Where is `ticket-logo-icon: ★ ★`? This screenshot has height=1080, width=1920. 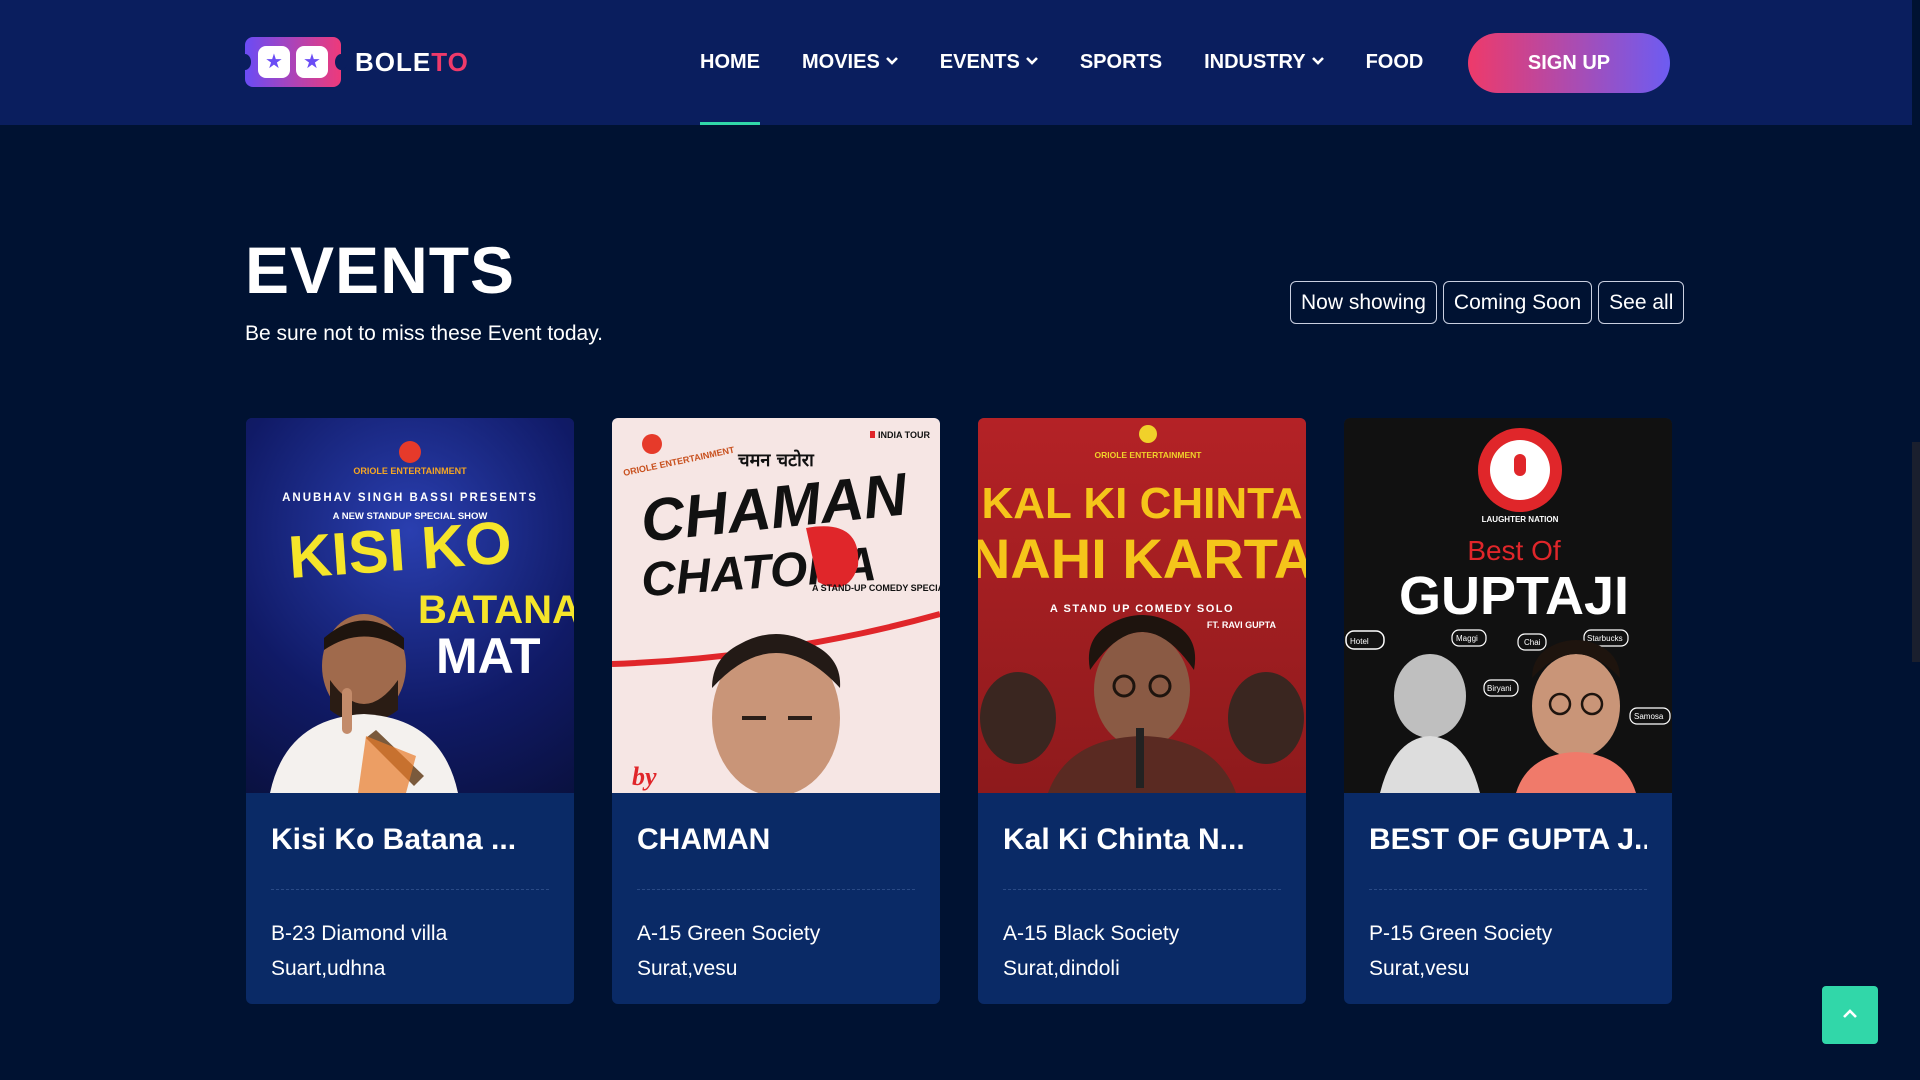 ticket-logo-icon: ★ ★ is located at coordinates (293, 62).